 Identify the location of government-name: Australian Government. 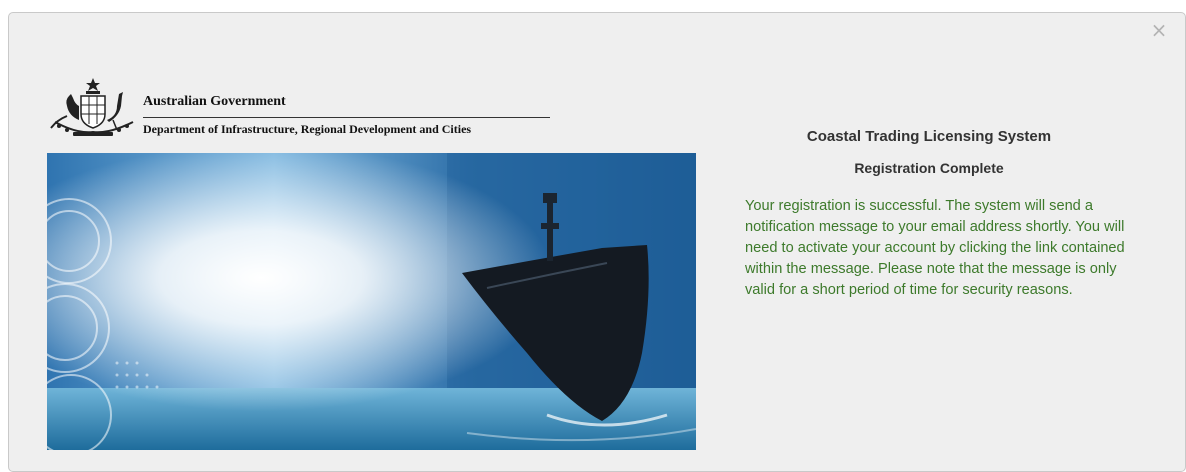
(214, 101).